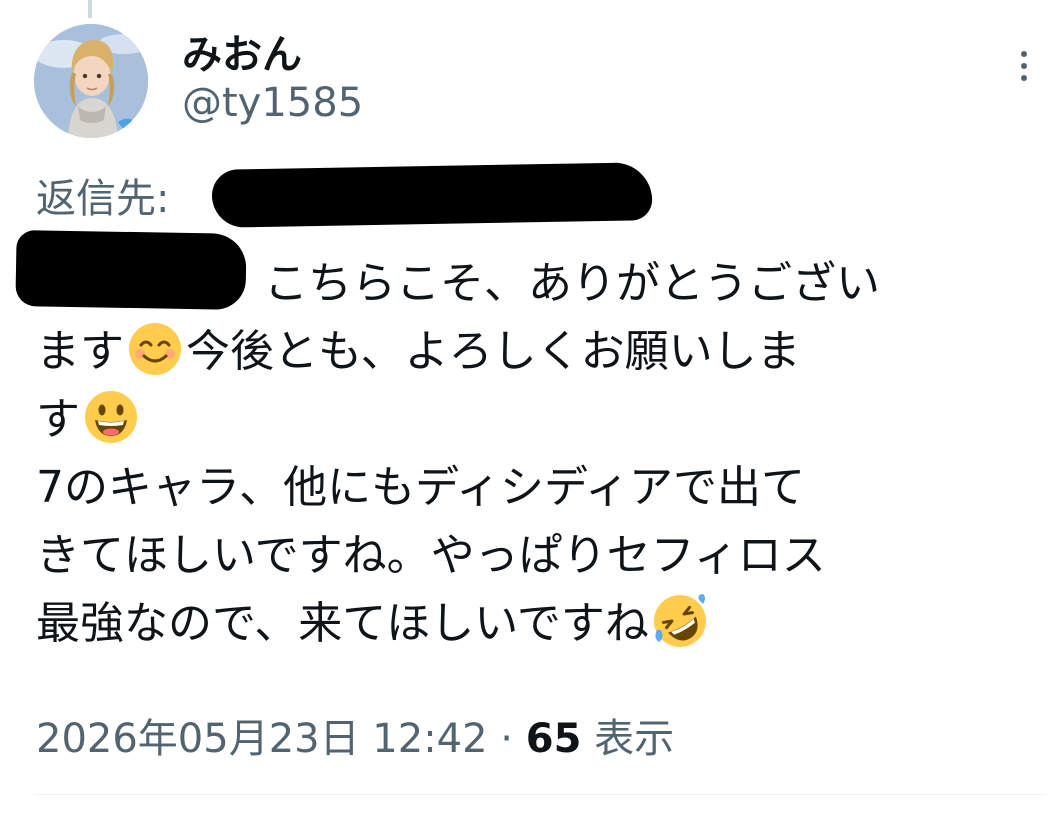  Describe the element at coordinates (90, 9) in the screenshot. I see `thread-connector-line` at that location.